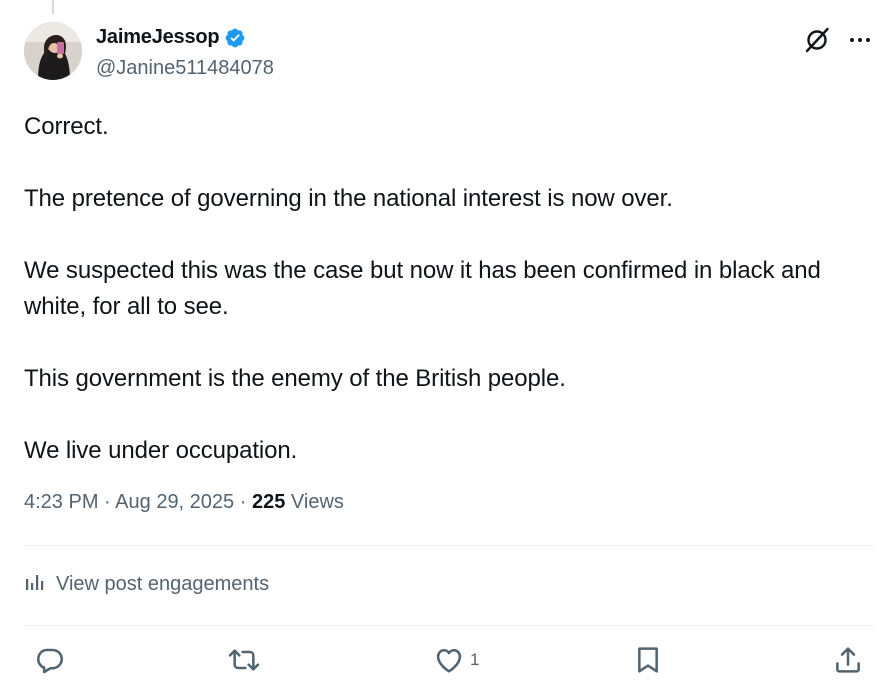 The image size is (895, 699). What do you see at coordinates (235, 38) in the screenshot?
I see `verified-badge-icon` at bounding box center [235, 38].